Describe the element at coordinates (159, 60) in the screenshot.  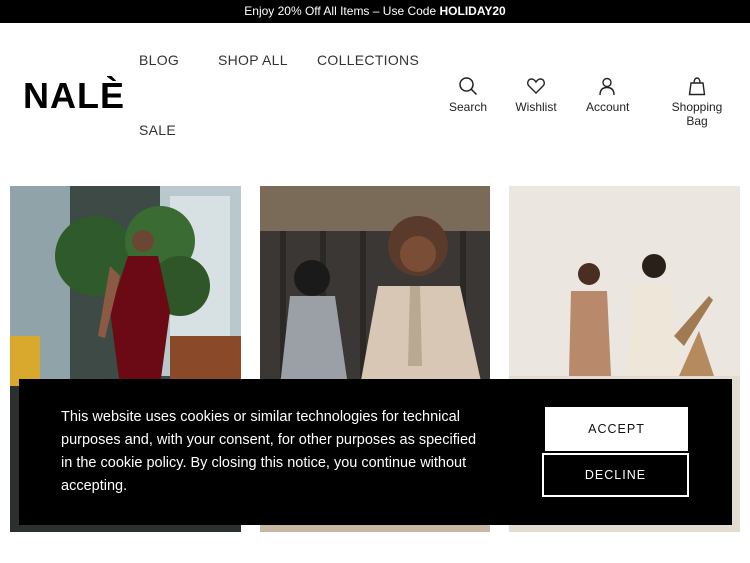
I see `nav-blog: BLOG` at that location.